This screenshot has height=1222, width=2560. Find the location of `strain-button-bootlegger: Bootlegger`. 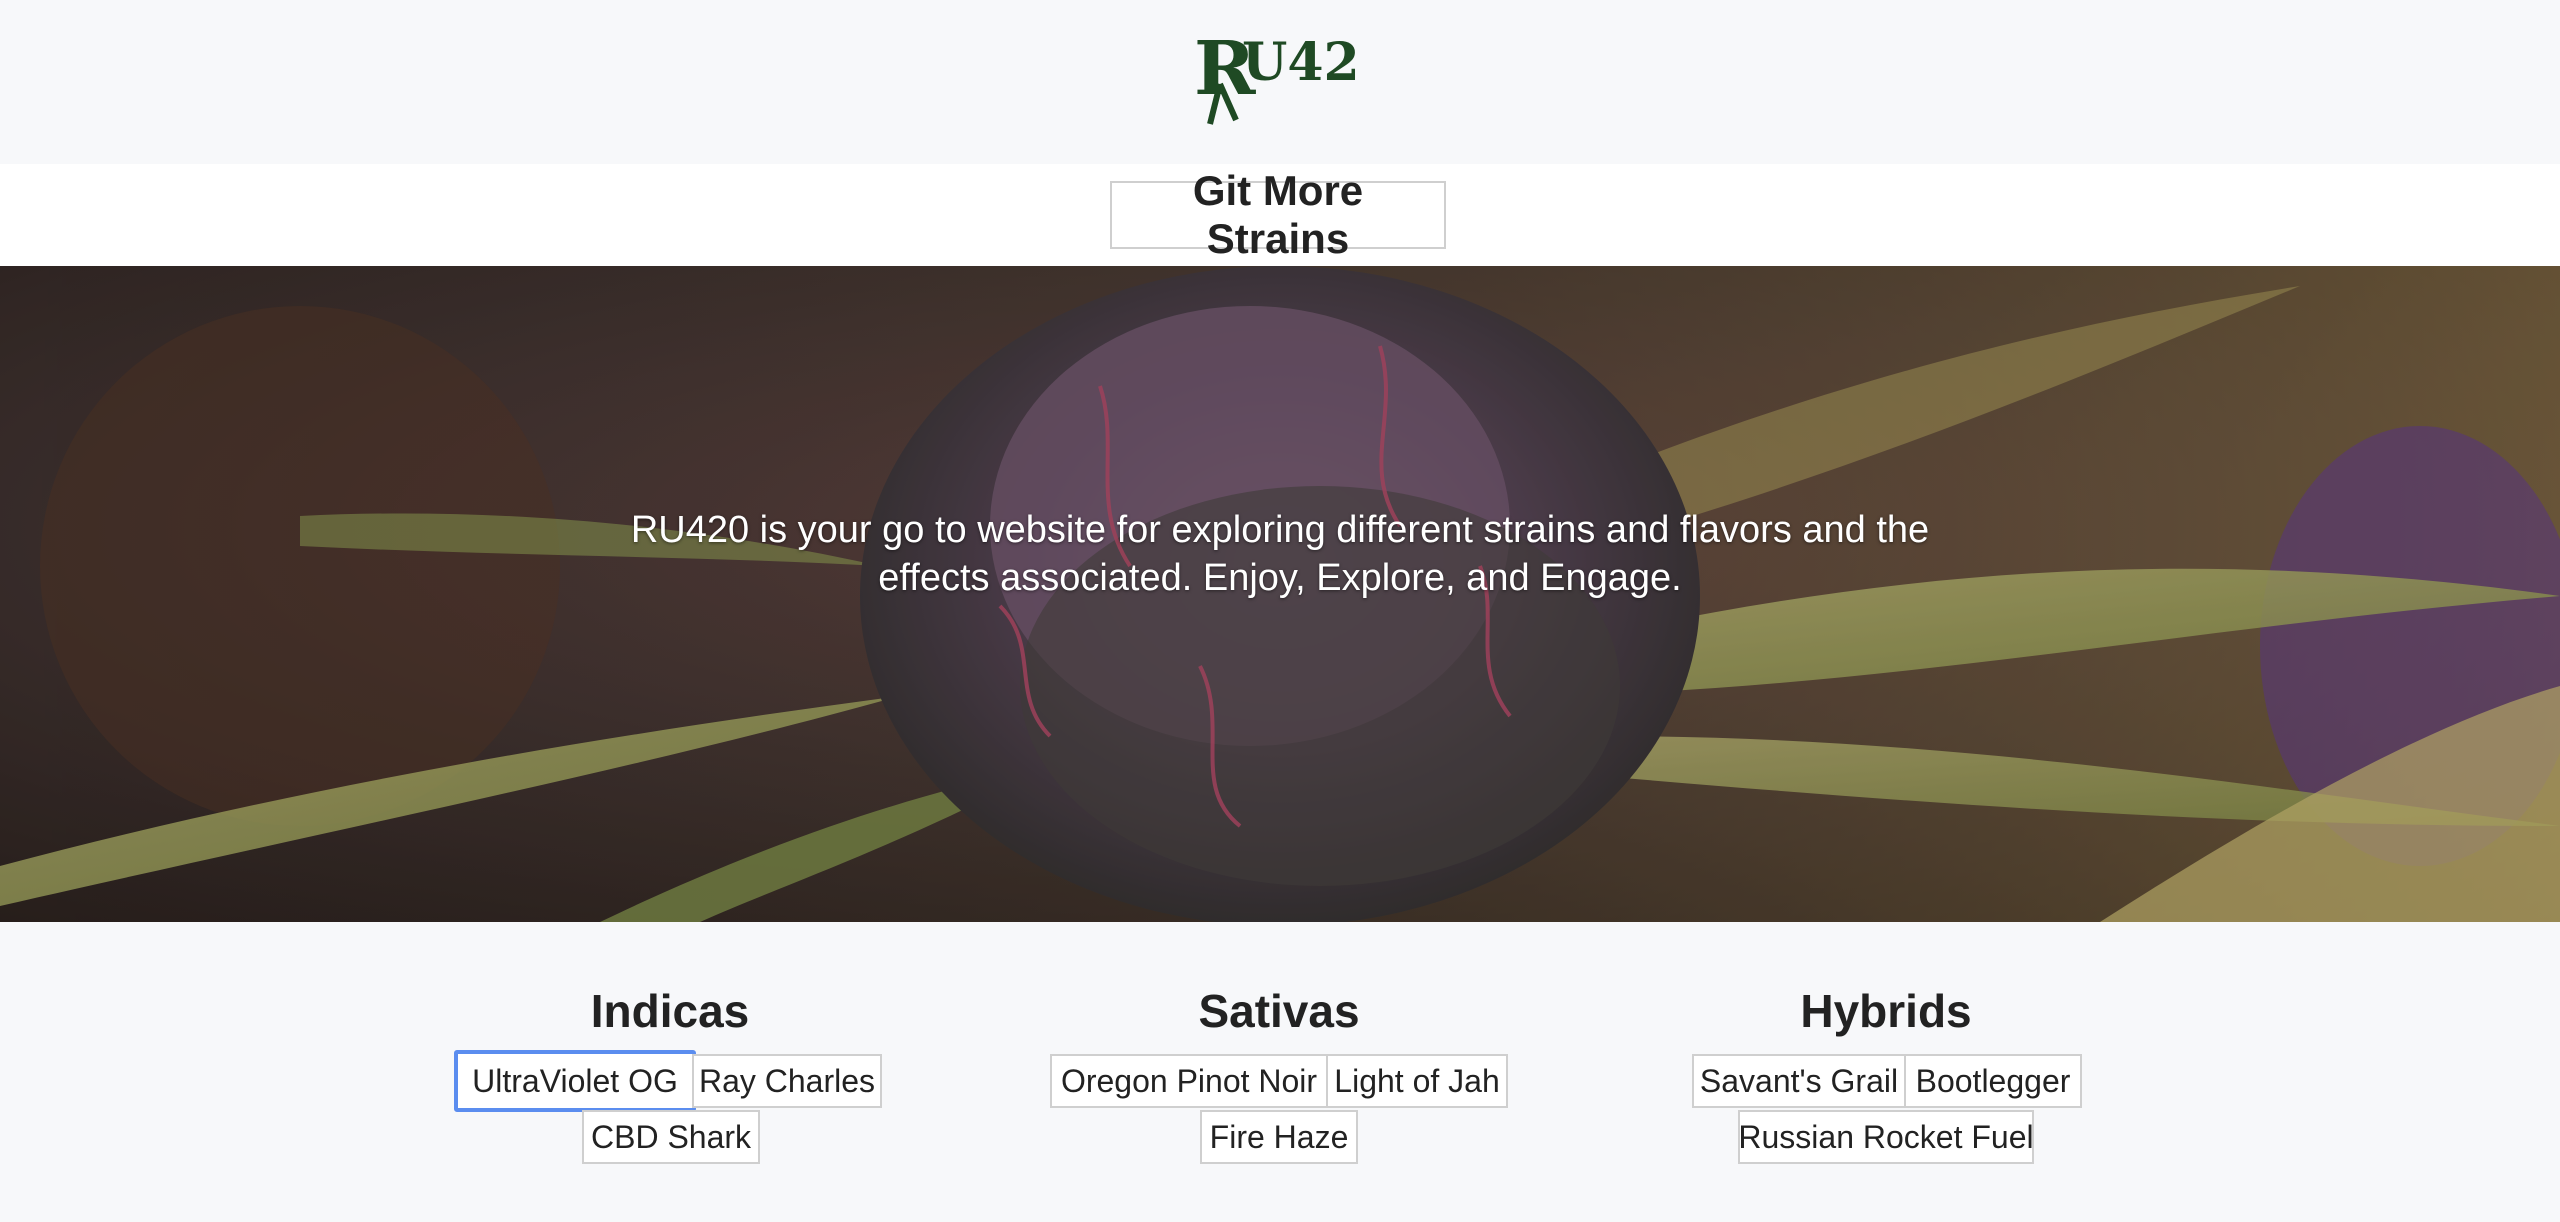

strain-button-bootlegger: Bootlegger is located at coordinates (1993, 1081).